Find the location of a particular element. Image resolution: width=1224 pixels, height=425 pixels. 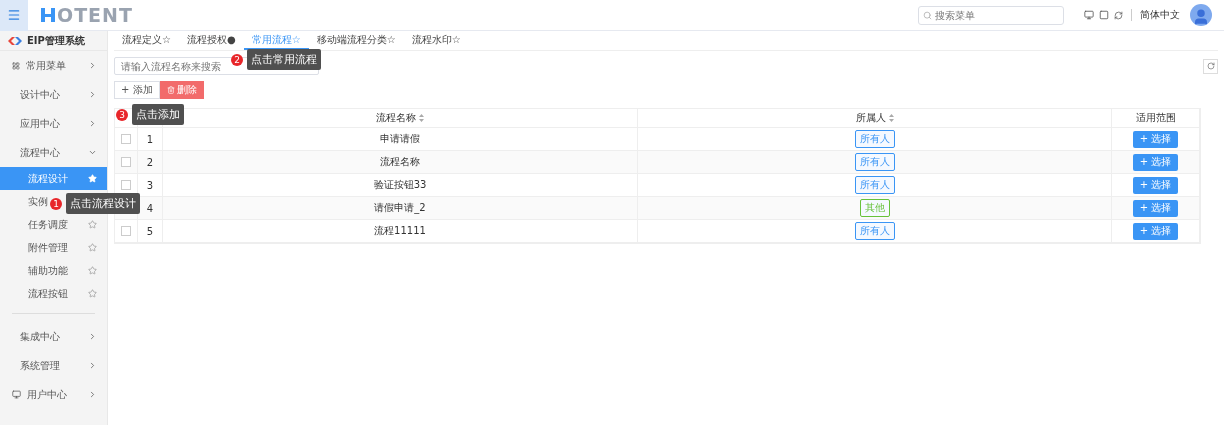

refresh-button is located at coordinates (1210, 66).